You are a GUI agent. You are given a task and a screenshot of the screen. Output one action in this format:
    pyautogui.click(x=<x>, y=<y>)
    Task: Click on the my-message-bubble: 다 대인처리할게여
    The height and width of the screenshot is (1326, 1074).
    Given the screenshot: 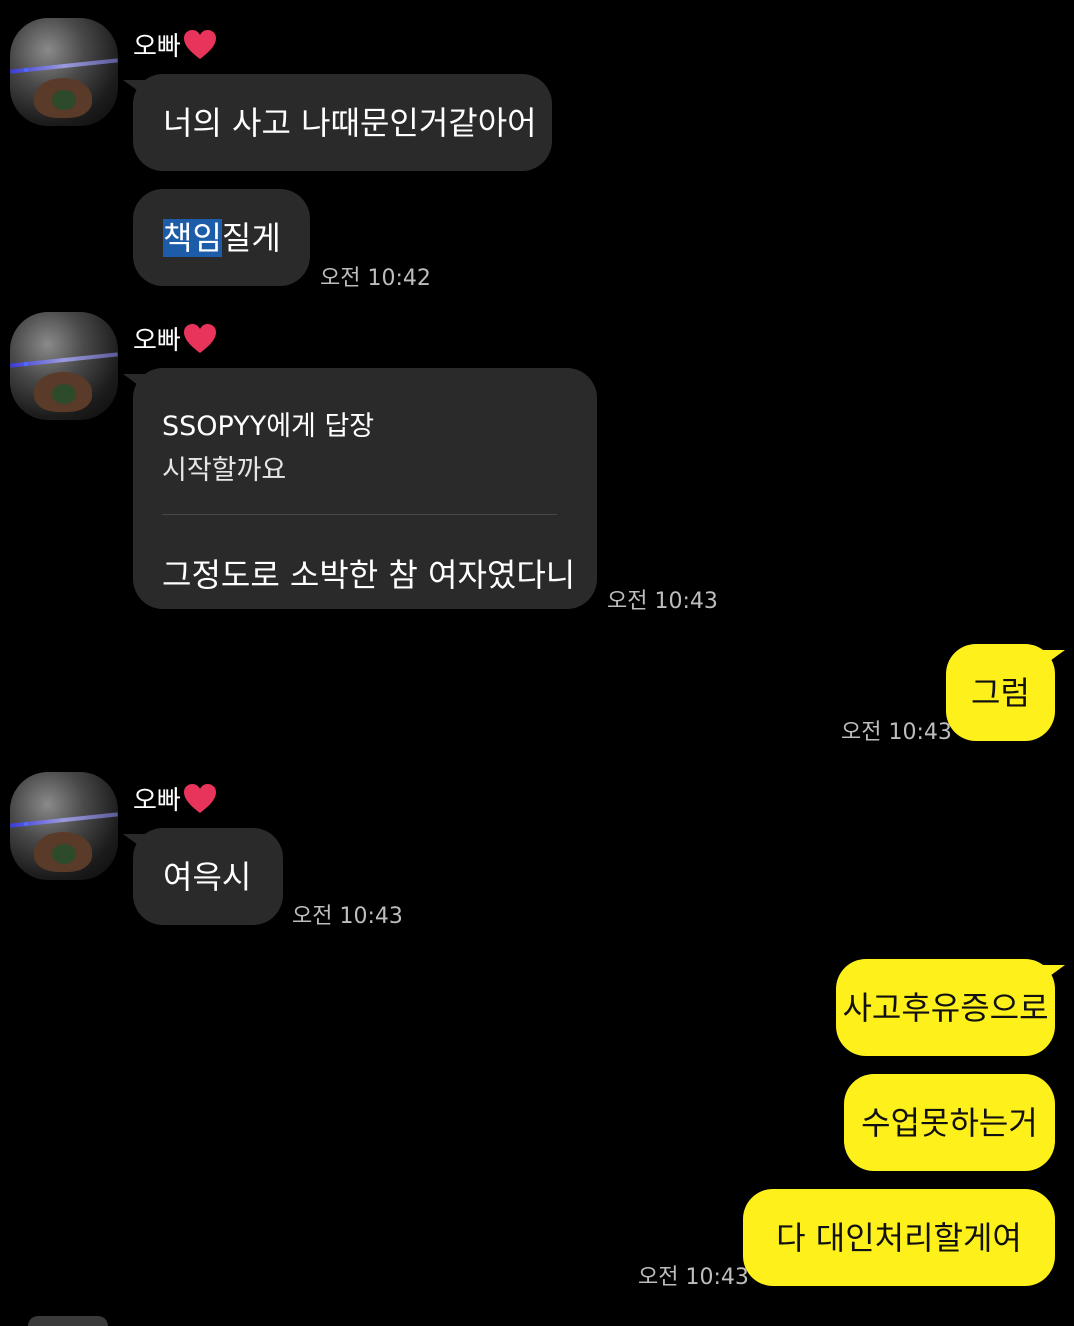 What is the action you would take?
    pyautogui.click(x=899, y=1237)
    